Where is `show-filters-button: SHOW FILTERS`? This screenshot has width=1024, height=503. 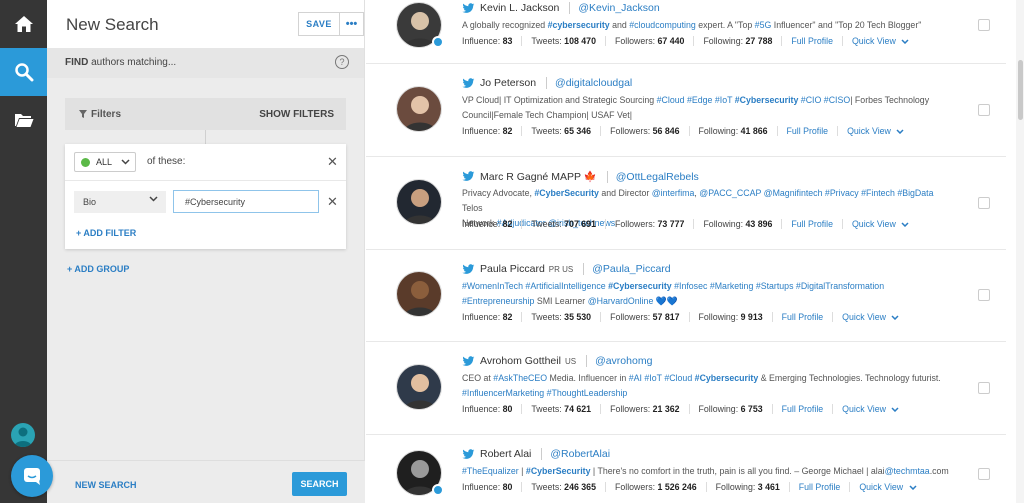
show-filters-button: SHOW FILTERS is located at coordinates (296, 114).